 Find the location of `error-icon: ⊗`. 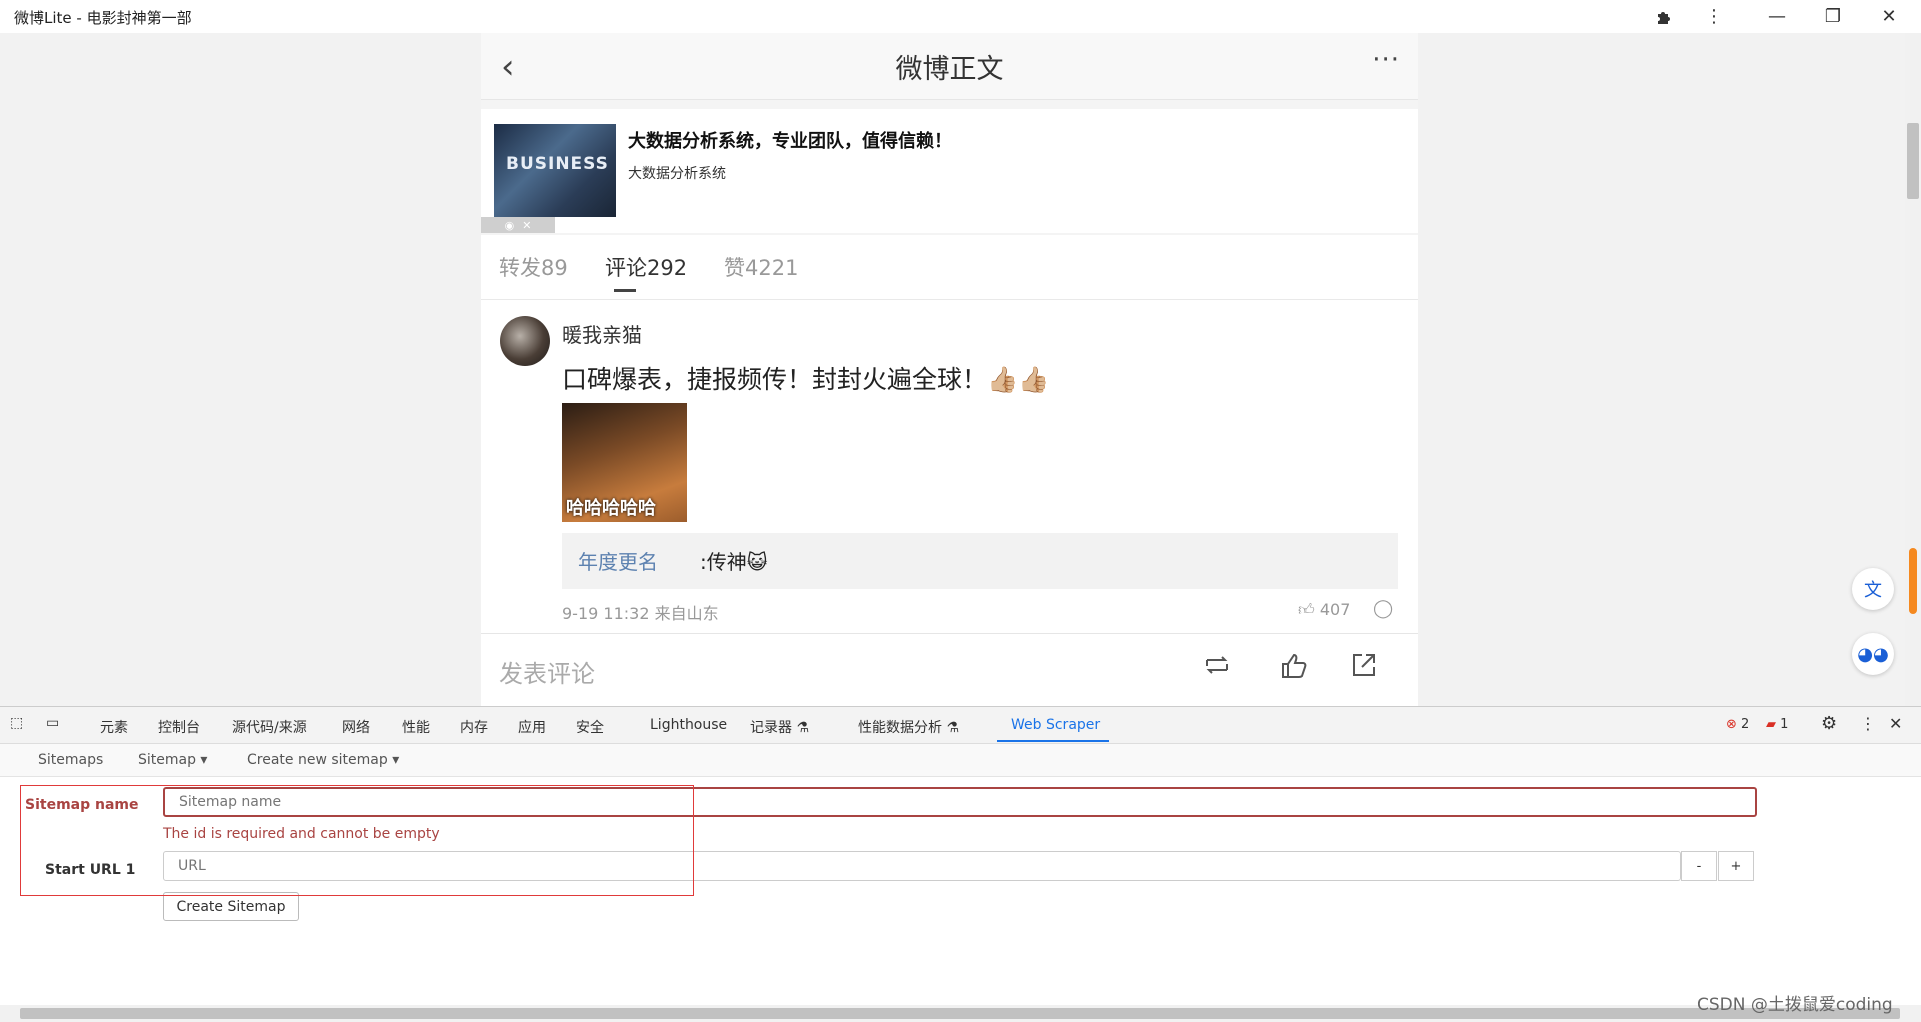

error-icon: ⊗ is located at coordinates (1731, 724).